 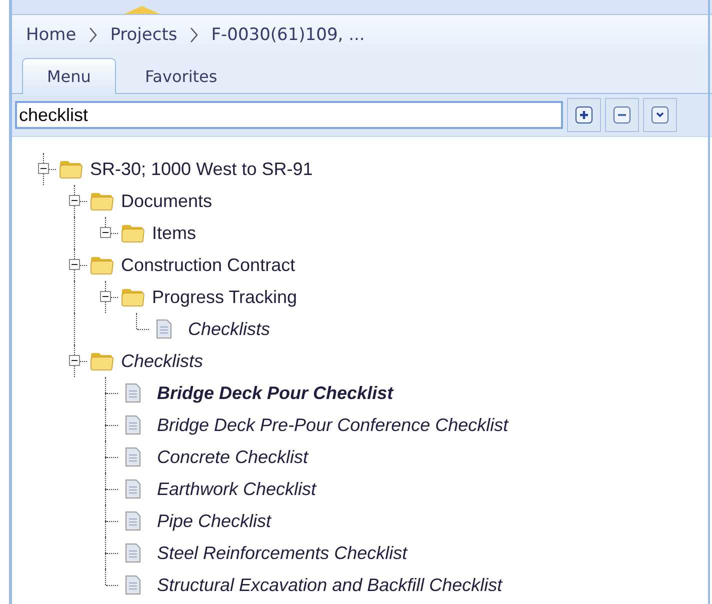 I want to click on search-field: checklist, so click(x=289, y=115).